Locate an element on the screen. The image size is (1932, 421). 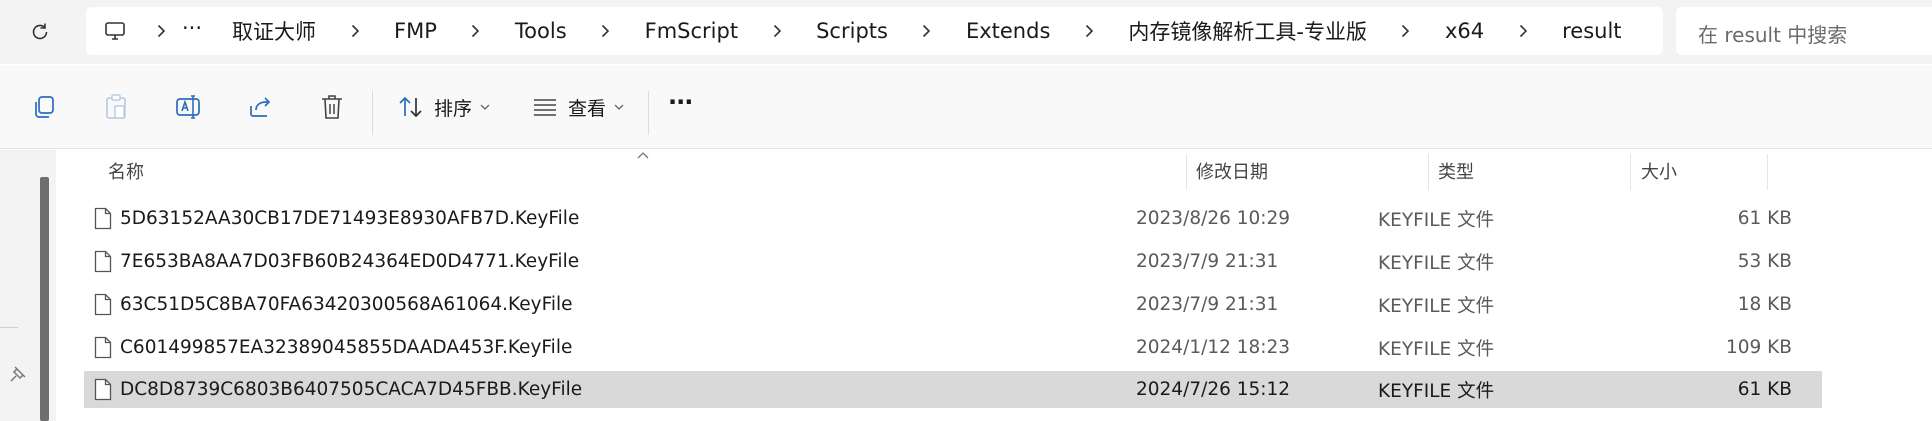
share-button is located at coordinates (260, 107).